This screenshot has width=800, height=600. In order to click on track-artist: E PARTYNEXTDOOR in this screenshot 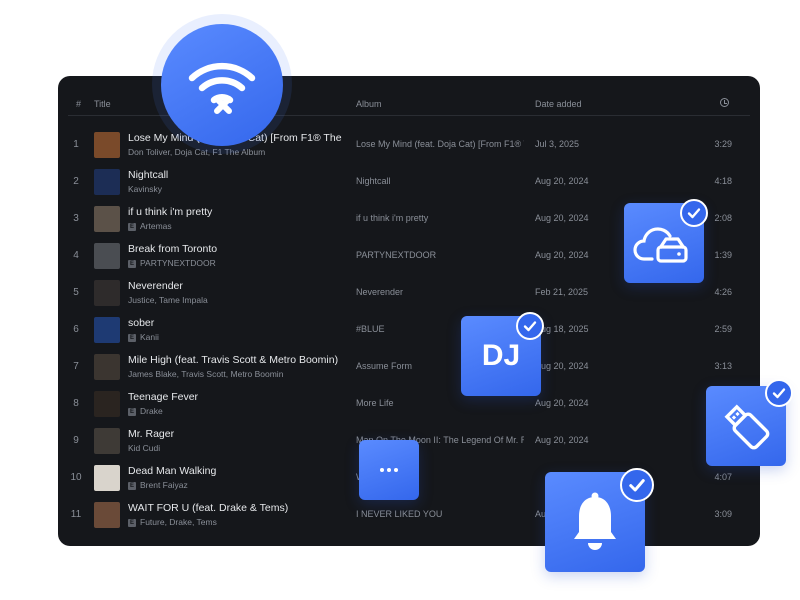, I will do `click(235, 263)`.